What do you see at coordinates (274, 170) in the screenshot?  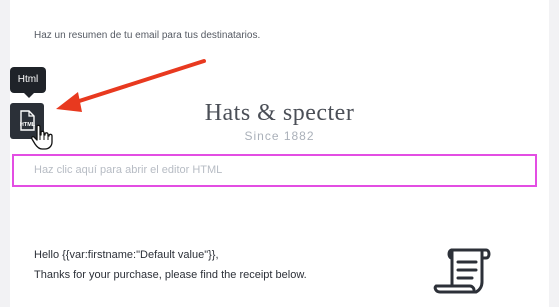 I see `html-editor-block: Haz clic aquí para abrir el editor HTML` at bounding box center [274, 170].